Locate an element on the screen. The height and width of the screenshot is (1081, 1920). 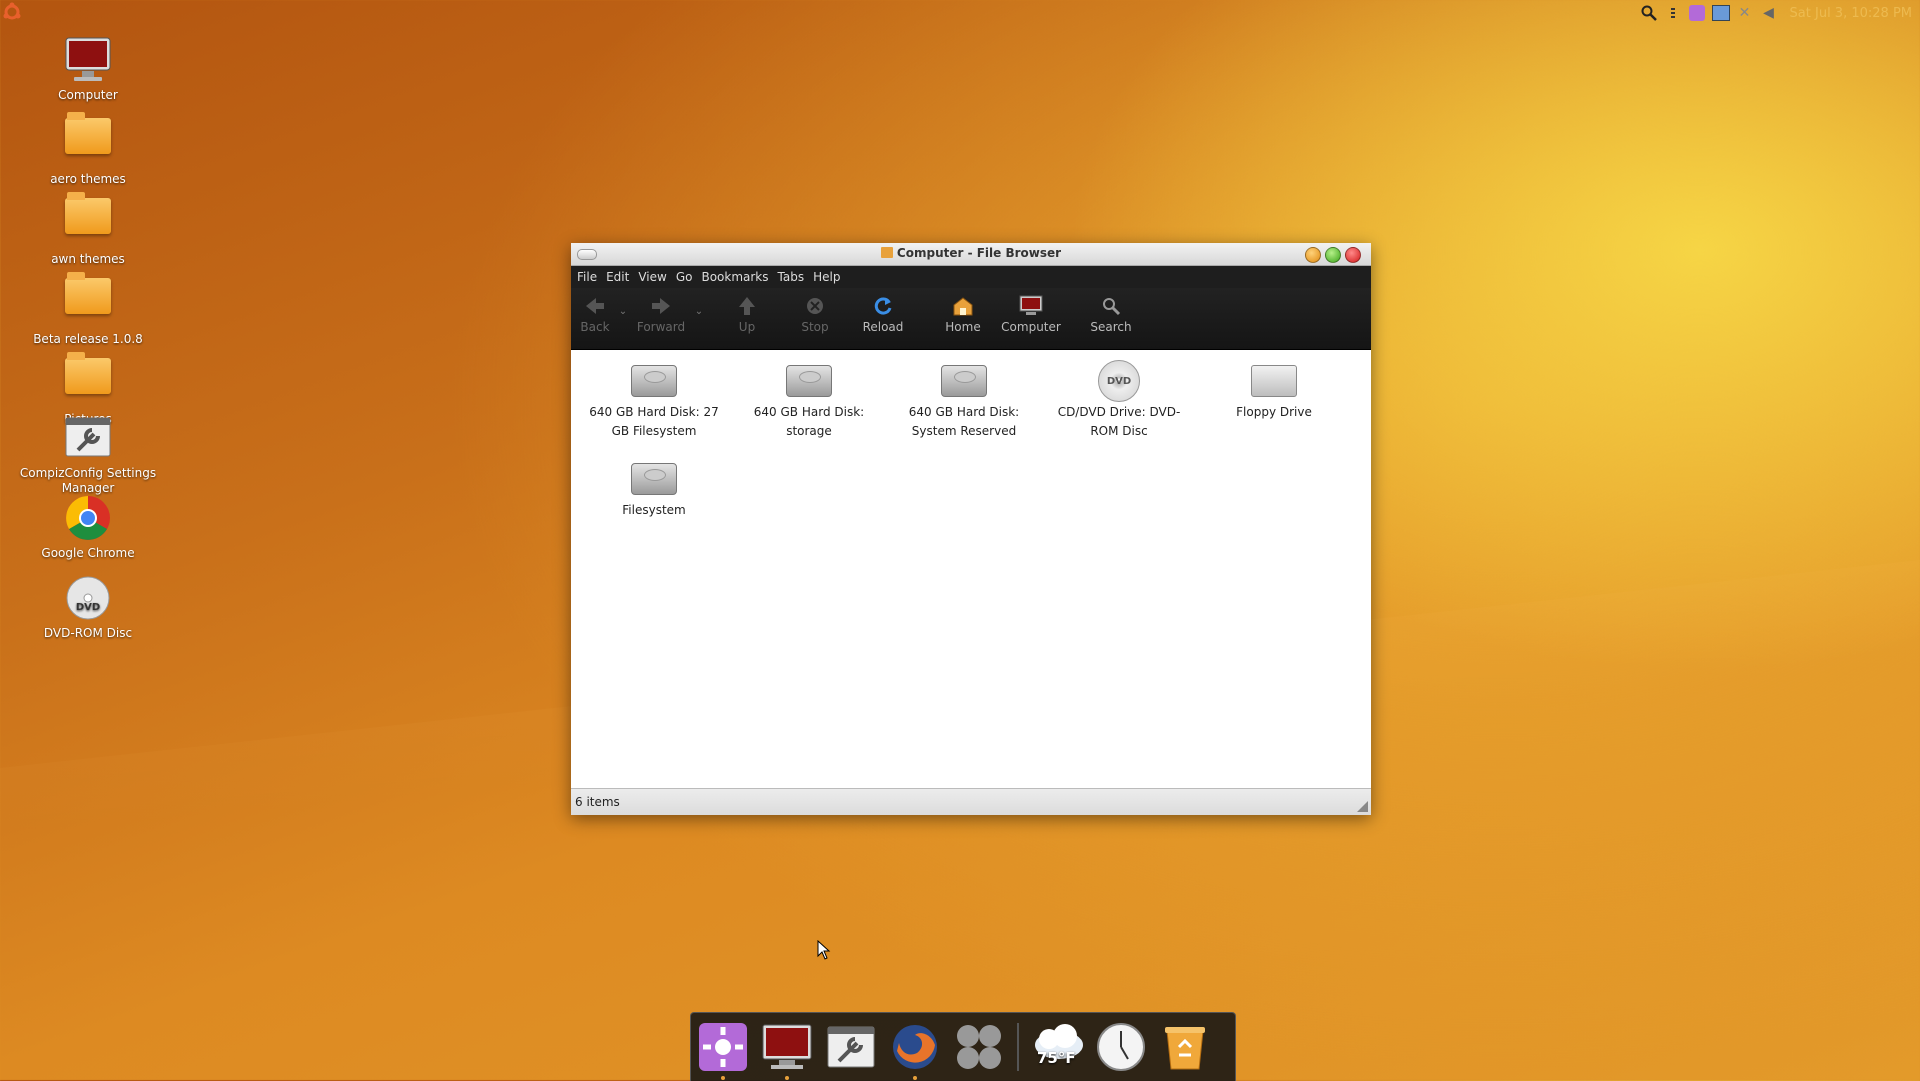
clock-icon is located at coordinates (1121, 1047).